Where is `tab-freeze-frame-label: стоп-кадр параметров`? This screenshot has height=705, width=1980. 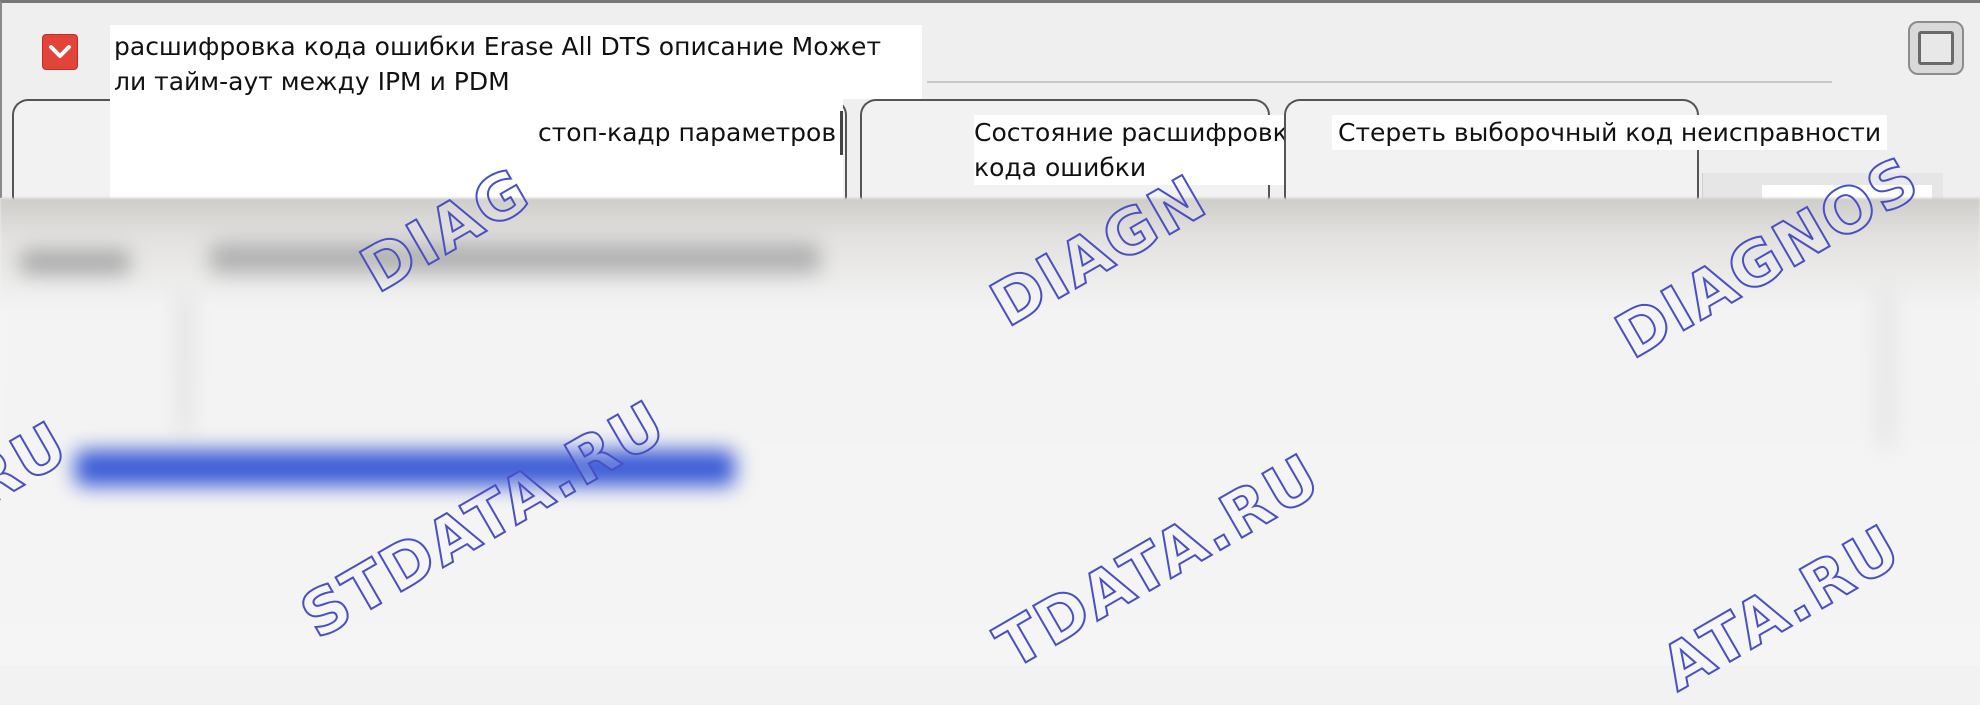 tab-freeze-frame-label: стоп-кадр параметров is located at coordinates (687, 132).